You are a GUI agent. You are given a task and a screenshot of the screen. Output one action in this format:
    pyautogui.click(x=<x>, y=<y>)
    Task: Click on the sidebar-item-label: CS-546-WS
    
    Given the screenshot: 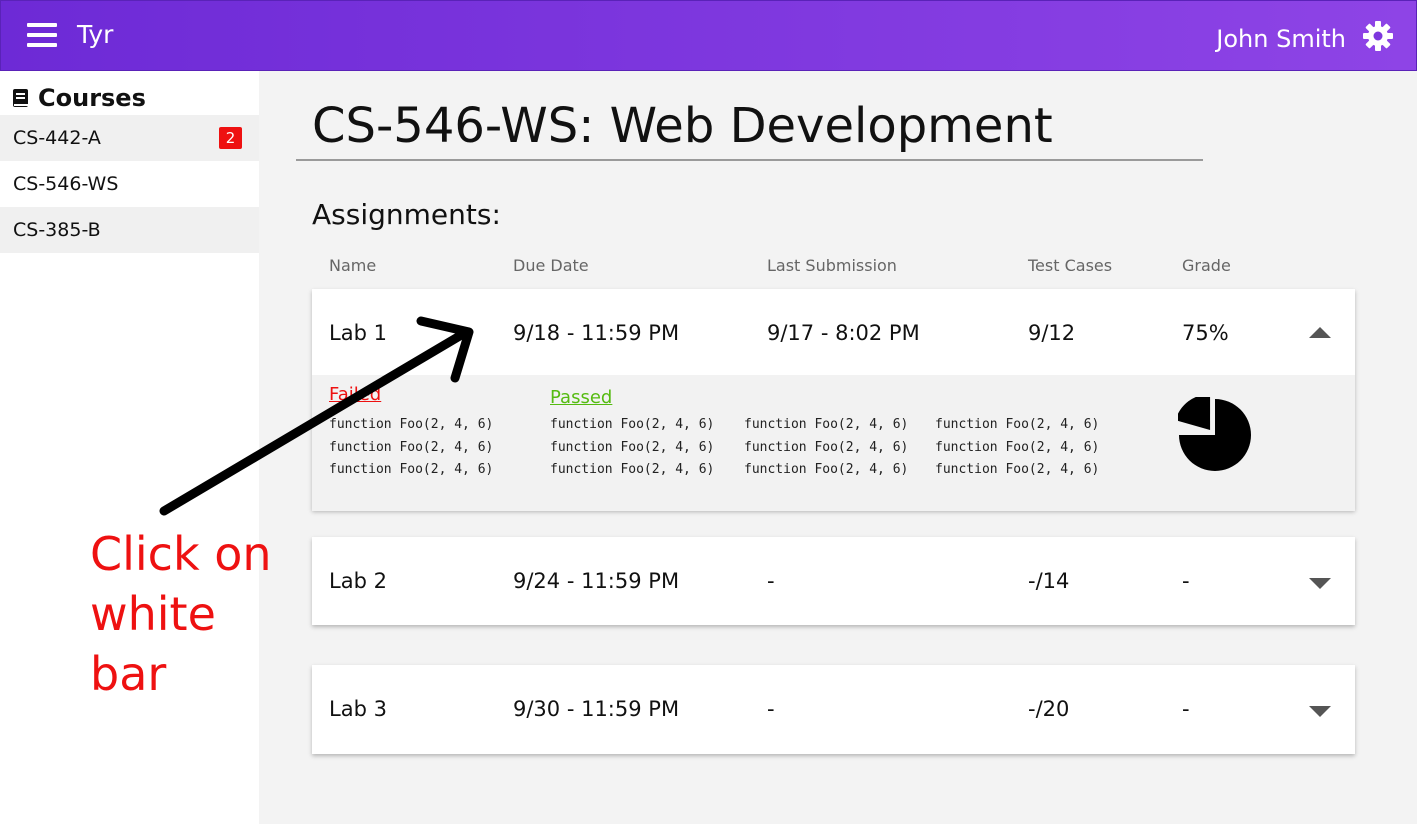 What is the action you would take?
    pyautogui.click(x=66, y=184)
    